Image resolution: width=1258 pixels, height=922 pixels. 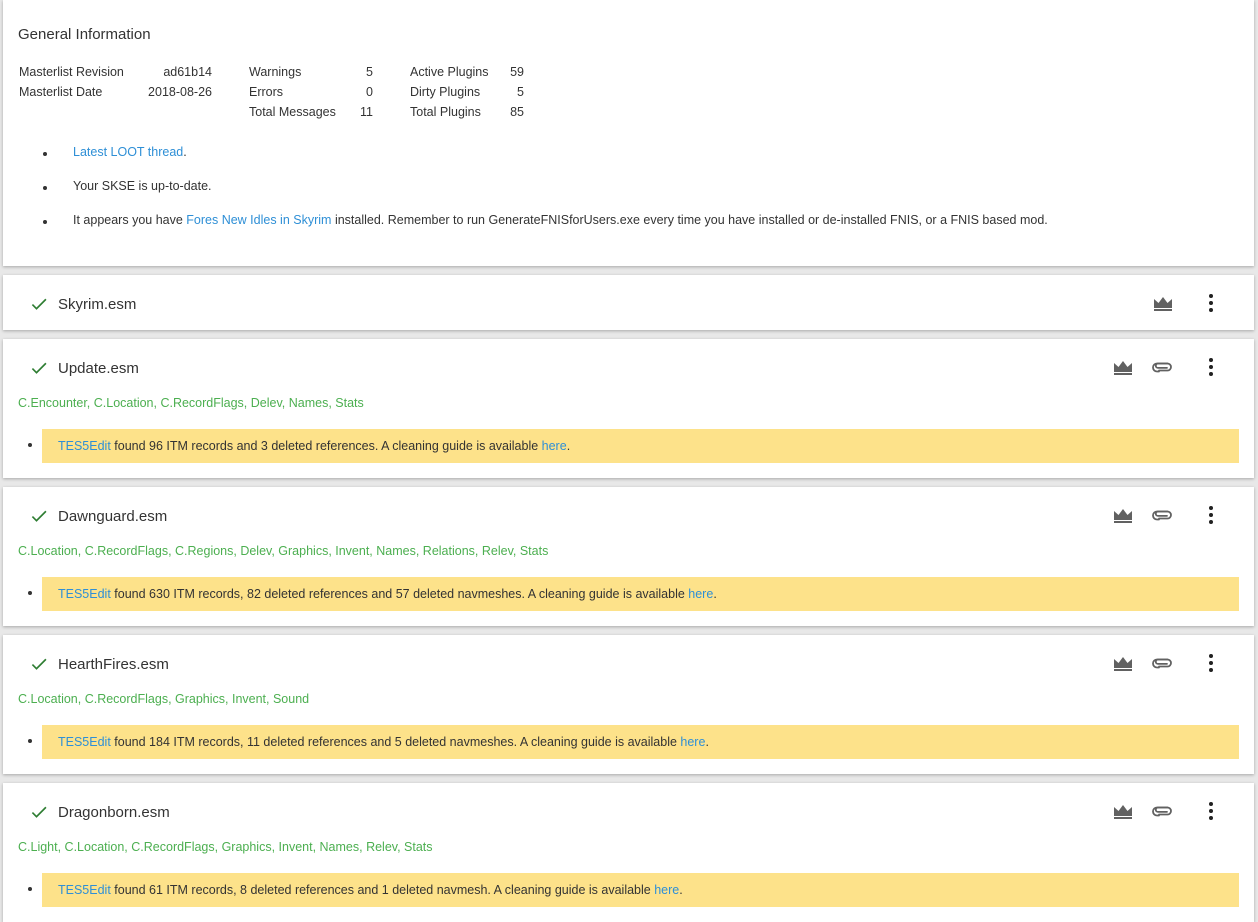 What do you see at coordinates (275, 72) in the screenshot?
I see `warnings-label: Warnings` at bounding box center [275, 72].